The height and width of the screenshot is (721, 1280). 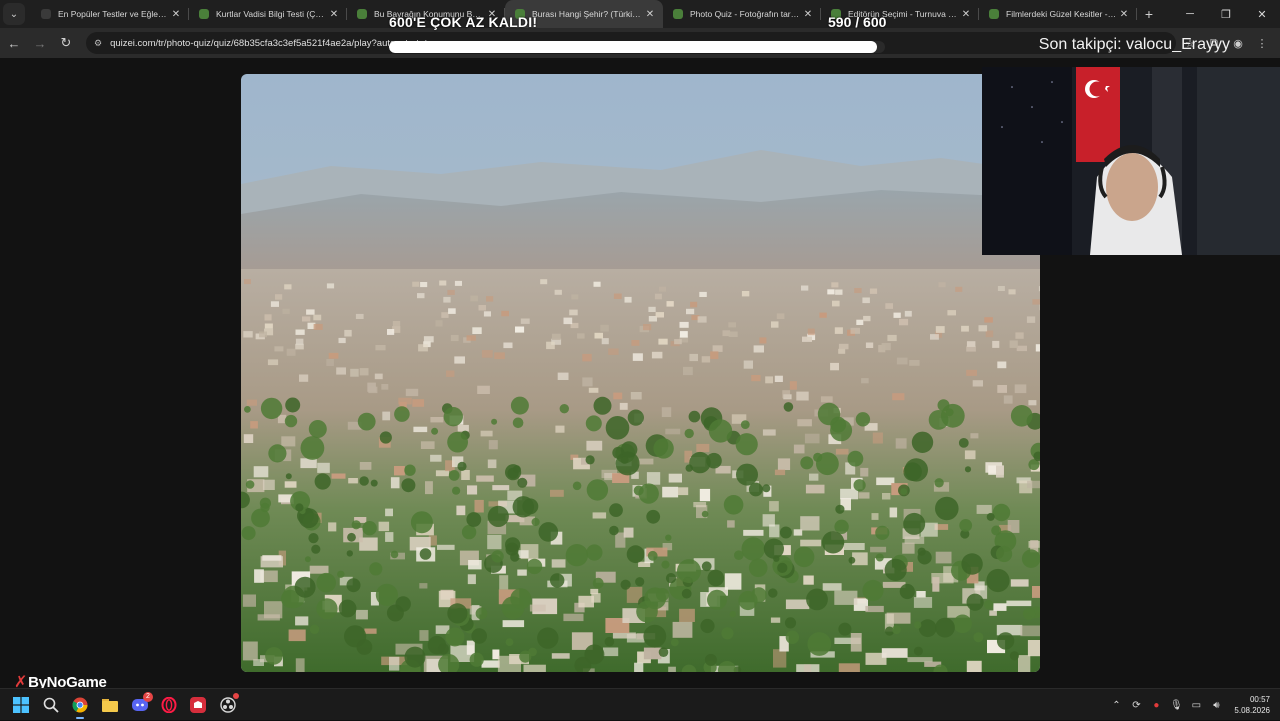 I want to click on tab-title: Filmlerdeki Güzel Kesitler - Tier, so click(x=1061, y=14).